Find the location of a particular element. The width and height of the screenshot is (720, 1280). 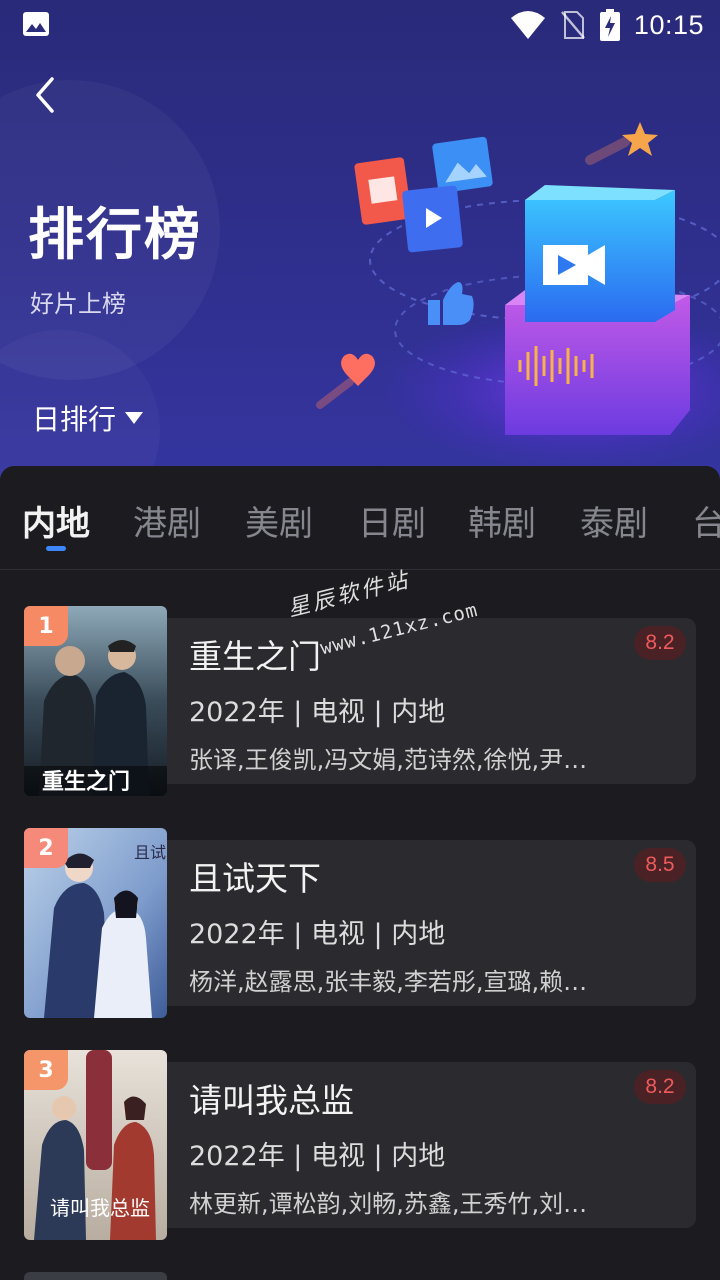

rank-badge: 2 is located at coordinates (46, 848).